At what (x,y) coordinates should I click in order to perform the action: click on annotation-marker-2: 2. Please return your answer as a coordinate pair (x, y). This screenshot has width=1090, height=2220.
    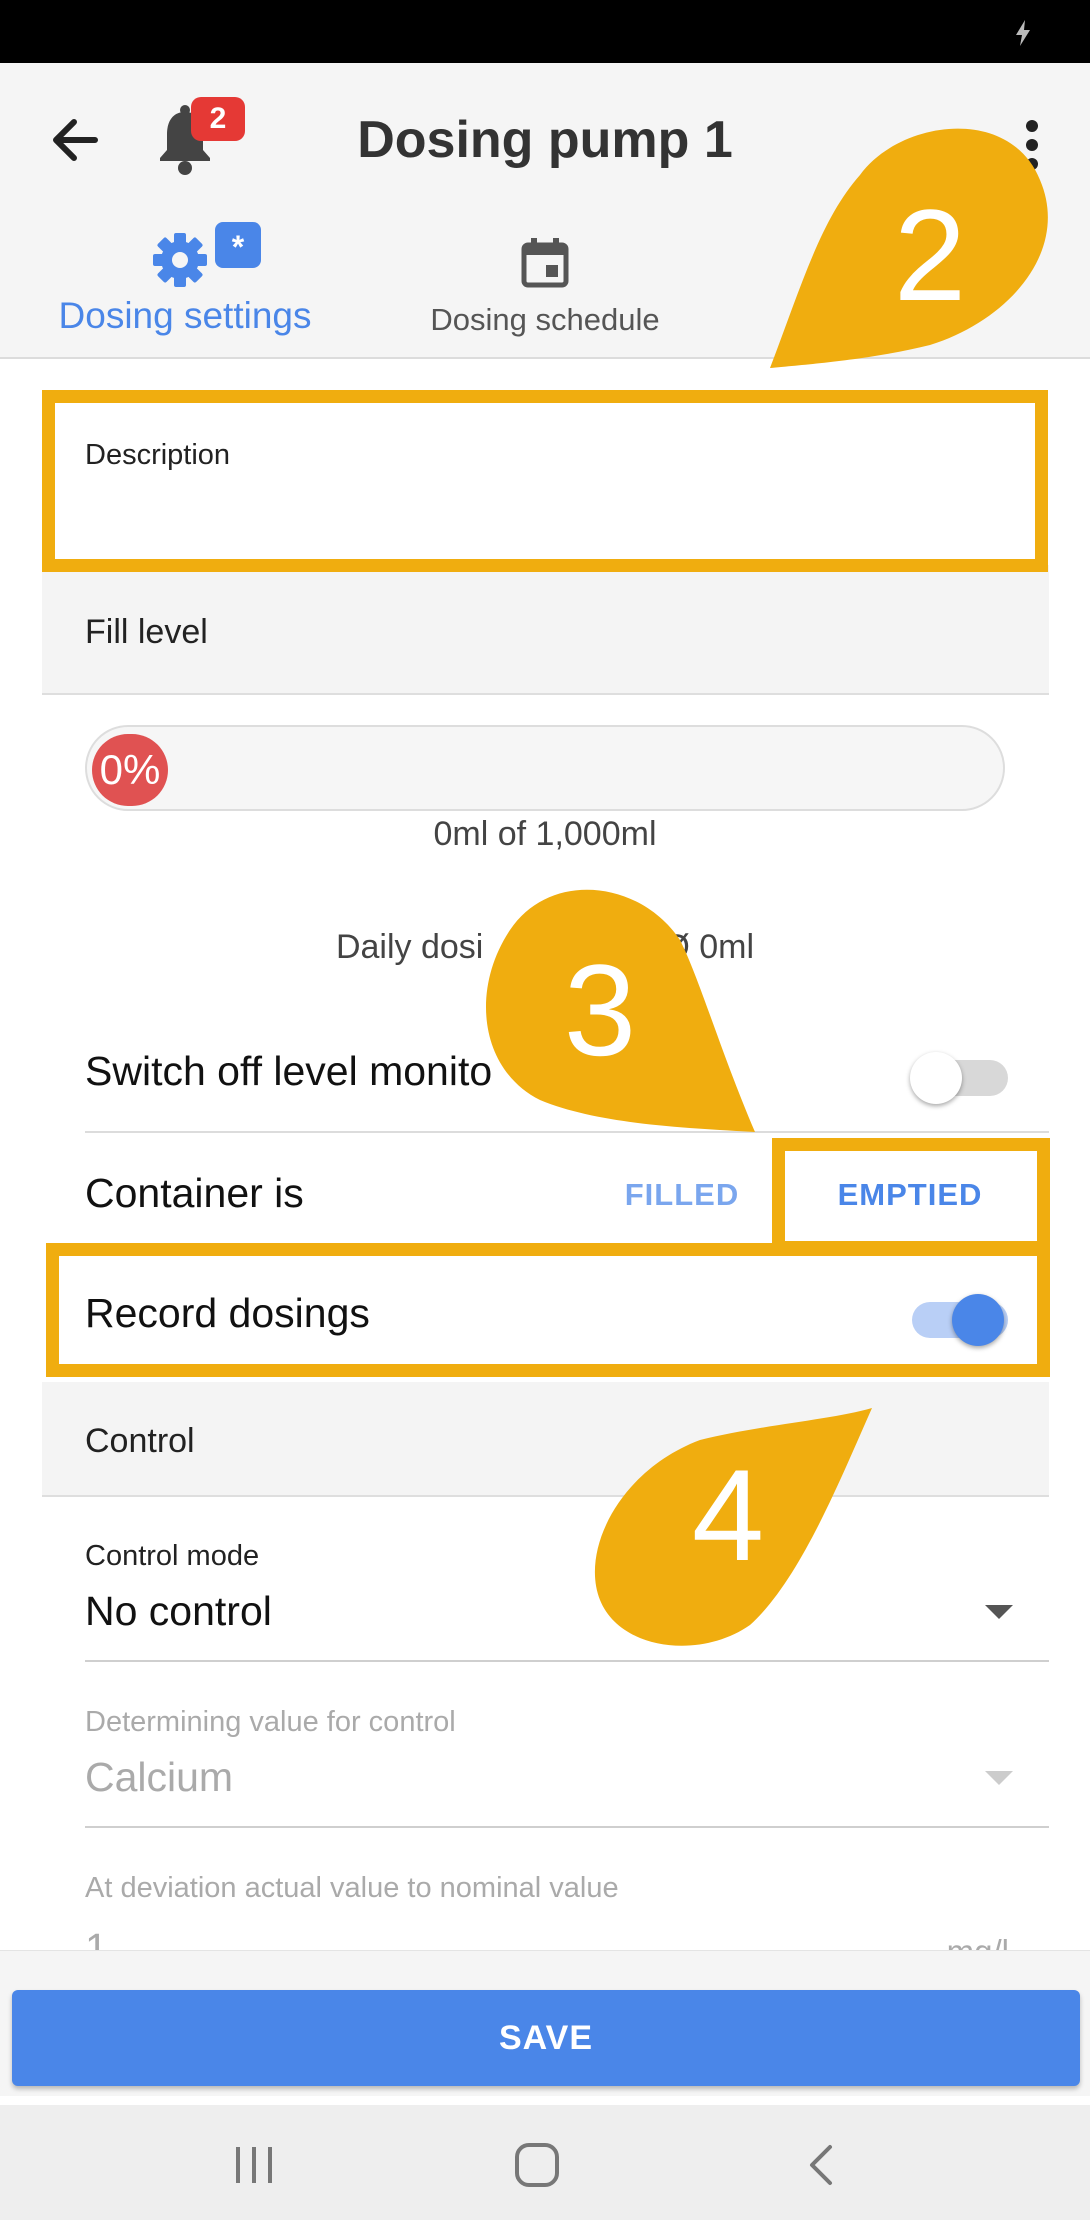
    Looking at the image, I should click on (909, 248).